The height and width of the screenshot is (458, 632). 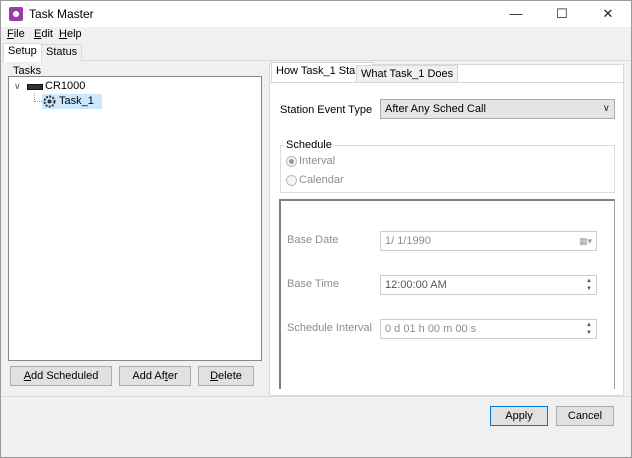 I want to click on menu-file-accel: F, so click(x=10, y=34).